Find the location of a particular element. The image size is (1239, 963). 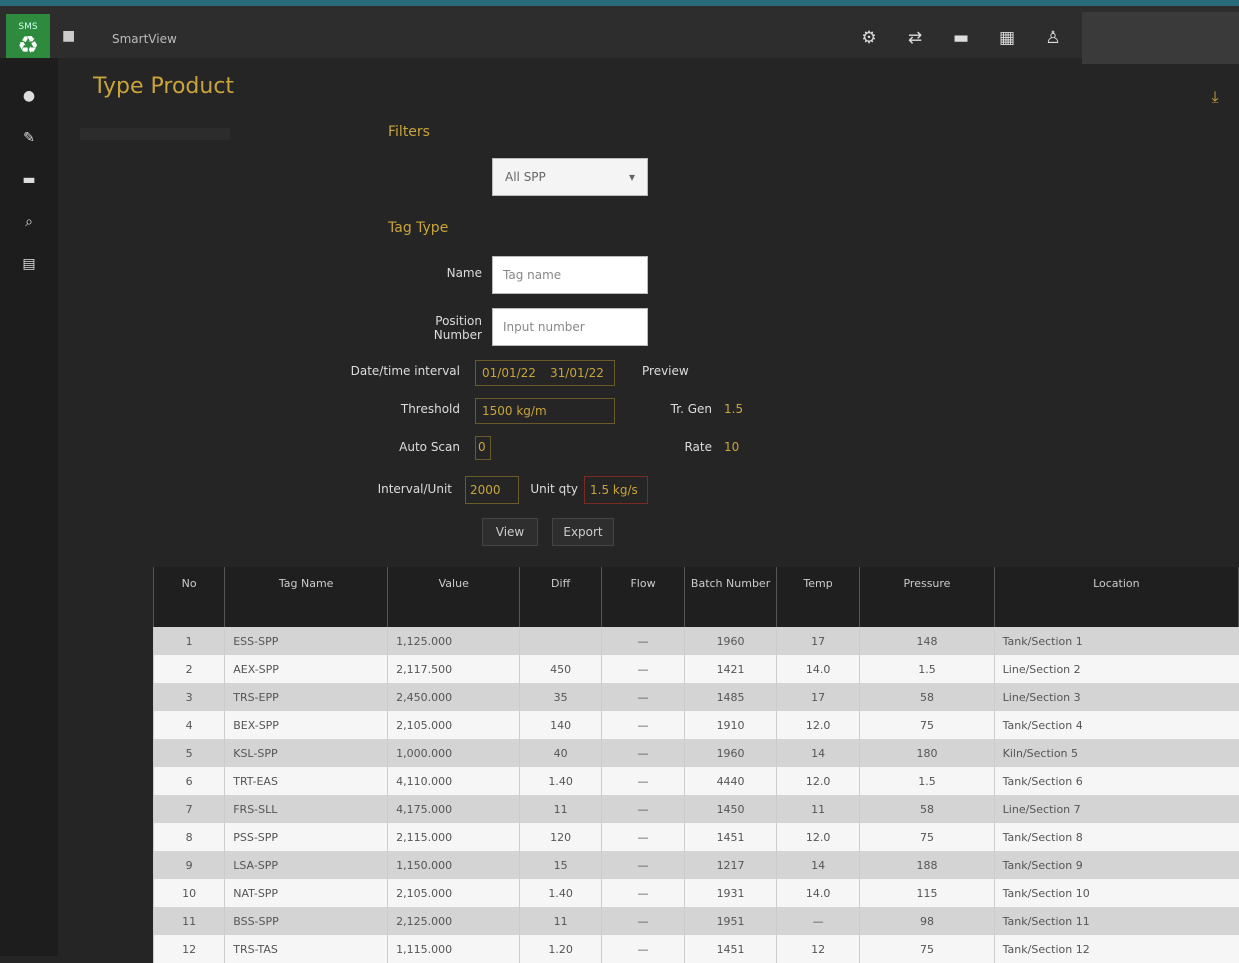

interval-value: 2000 is located at coordinates (485, 490).